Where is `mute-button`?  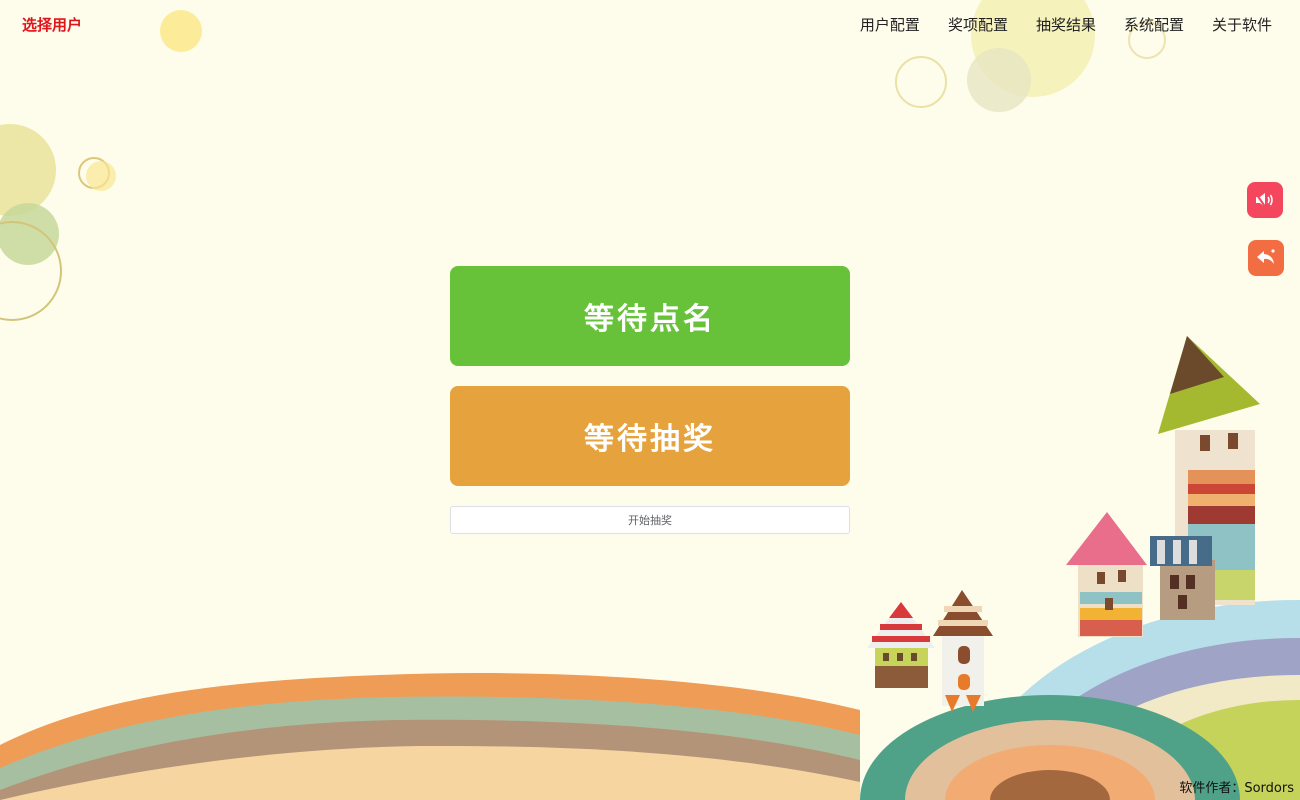 mute-button is located at coordinates (1265, 200).